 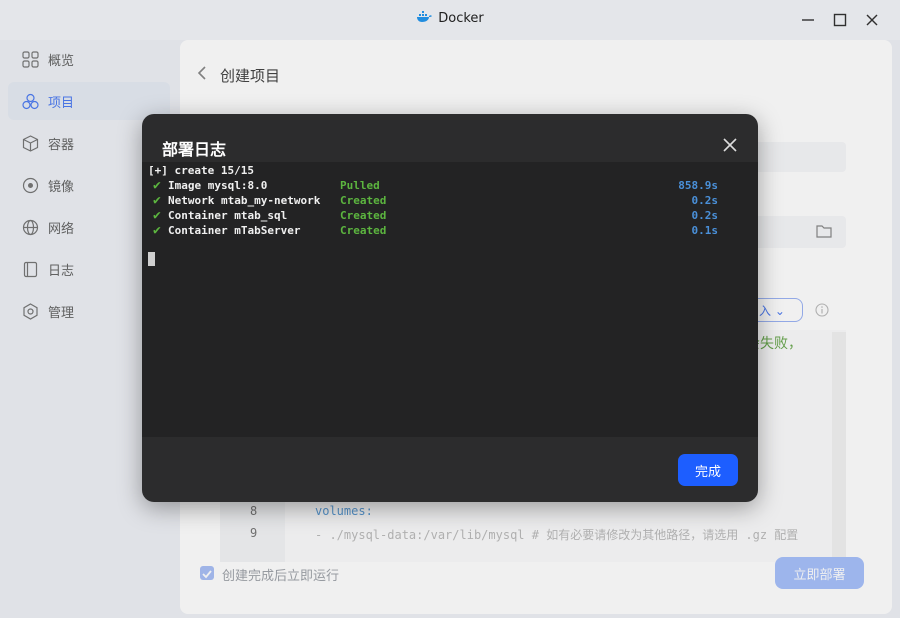 I want to click on log-row: ✔ Network mtab_my-network Created 0.2s, so click(x=450, y=201).